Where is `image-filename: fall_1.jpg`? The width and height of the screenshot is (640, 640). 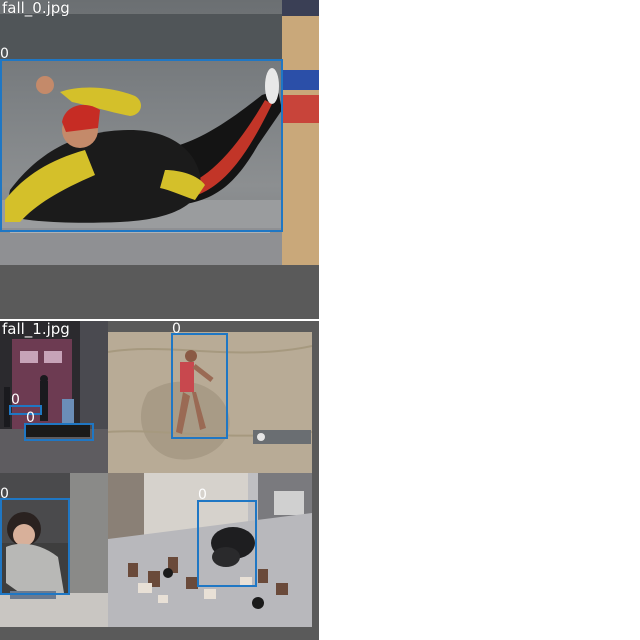
image-filename: fall_1.jpg is located at coordinates (36, 329).